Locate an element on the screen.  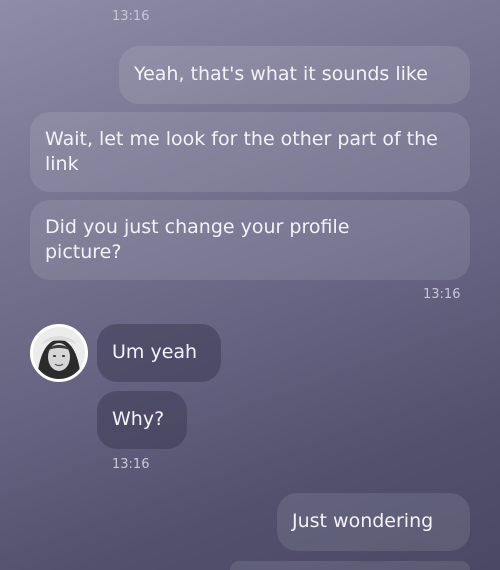
message-text: Why? is located at coordinates (138, 419).